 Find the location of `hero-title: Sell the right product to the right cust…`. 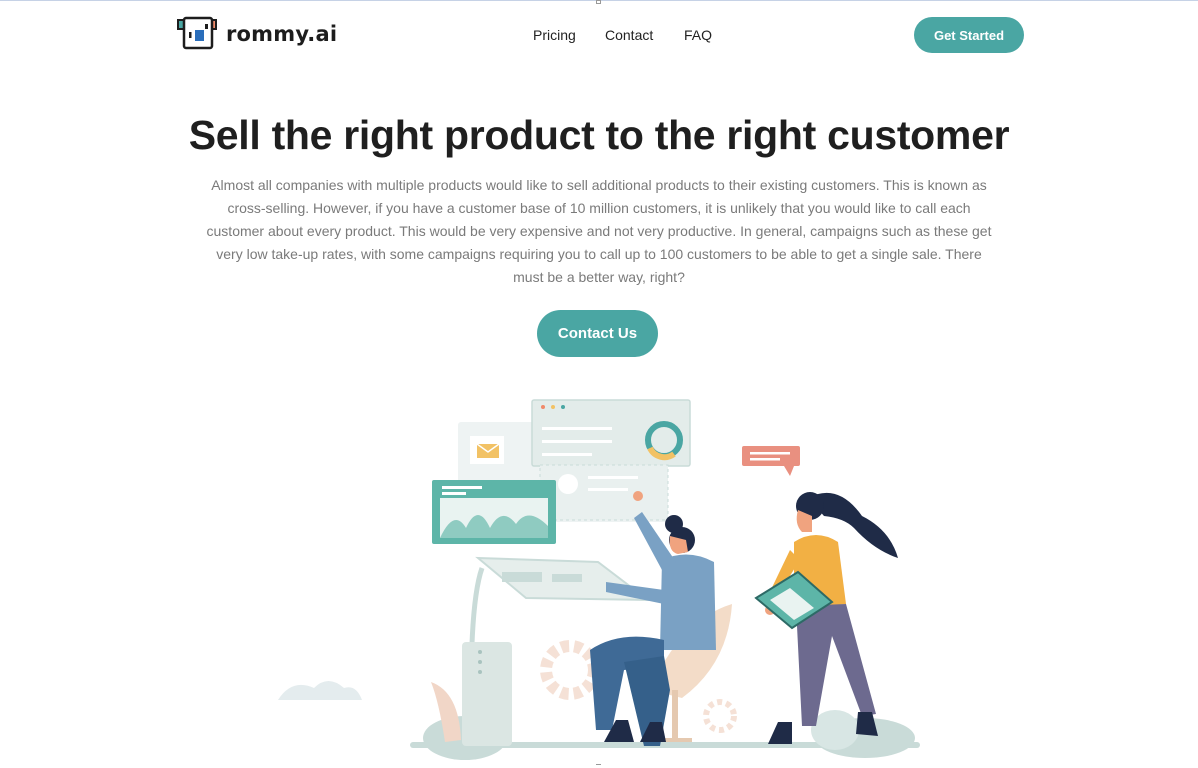

hero-title: Sell the right product to the right cust… is located at coordinates (599, 135).